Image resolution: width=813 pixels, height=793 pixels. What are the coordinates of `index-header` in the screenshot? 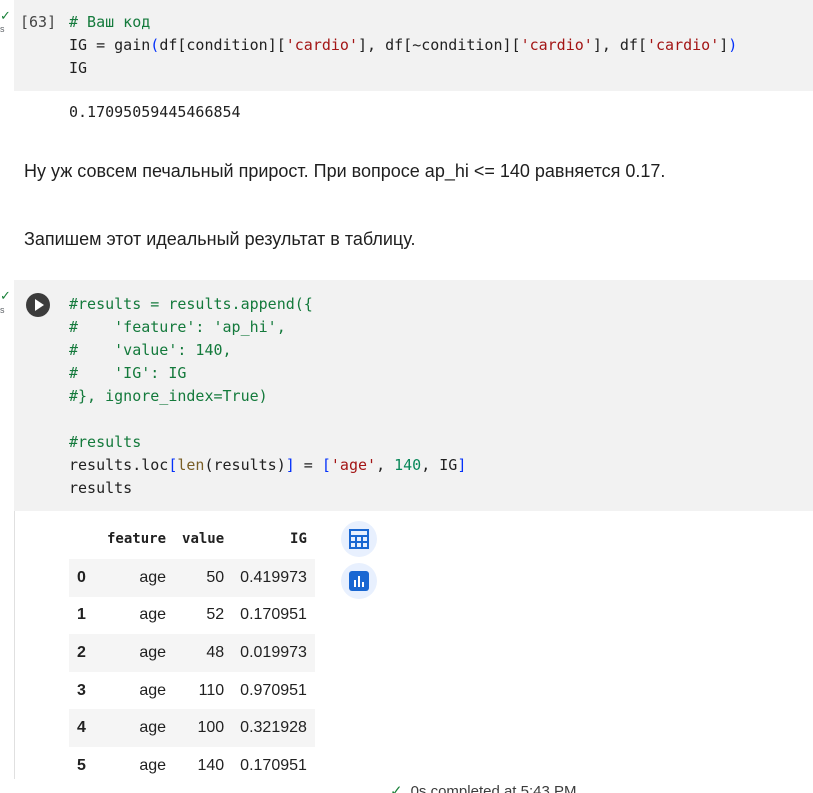 It's located at (84, 539).